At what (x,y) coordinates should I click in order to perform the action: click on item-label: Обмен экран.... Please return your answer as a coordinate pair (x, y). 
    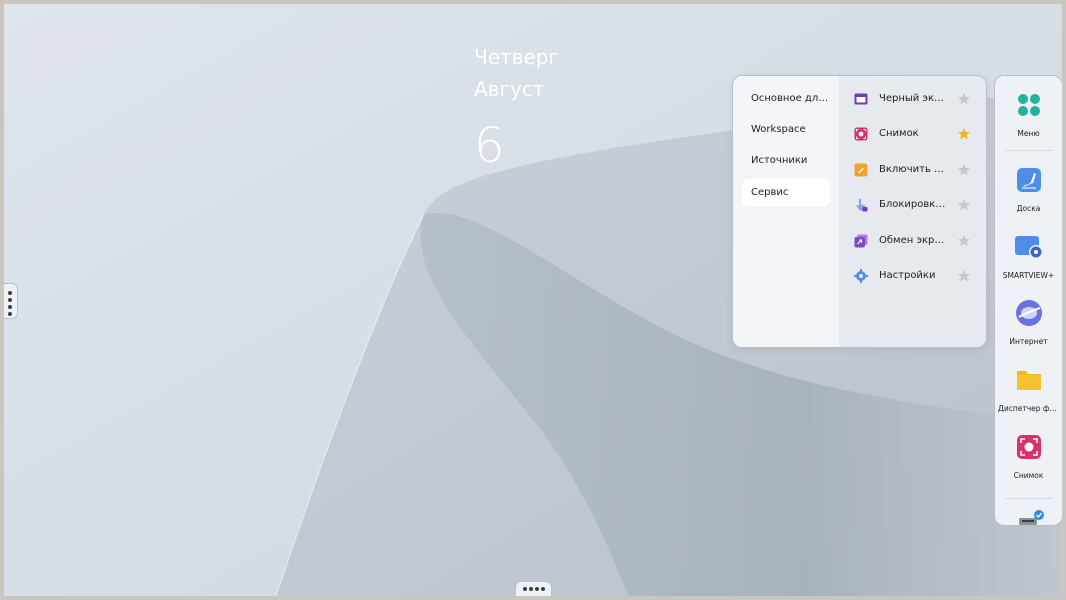
    Looking at the image, I should click on (913, 240).